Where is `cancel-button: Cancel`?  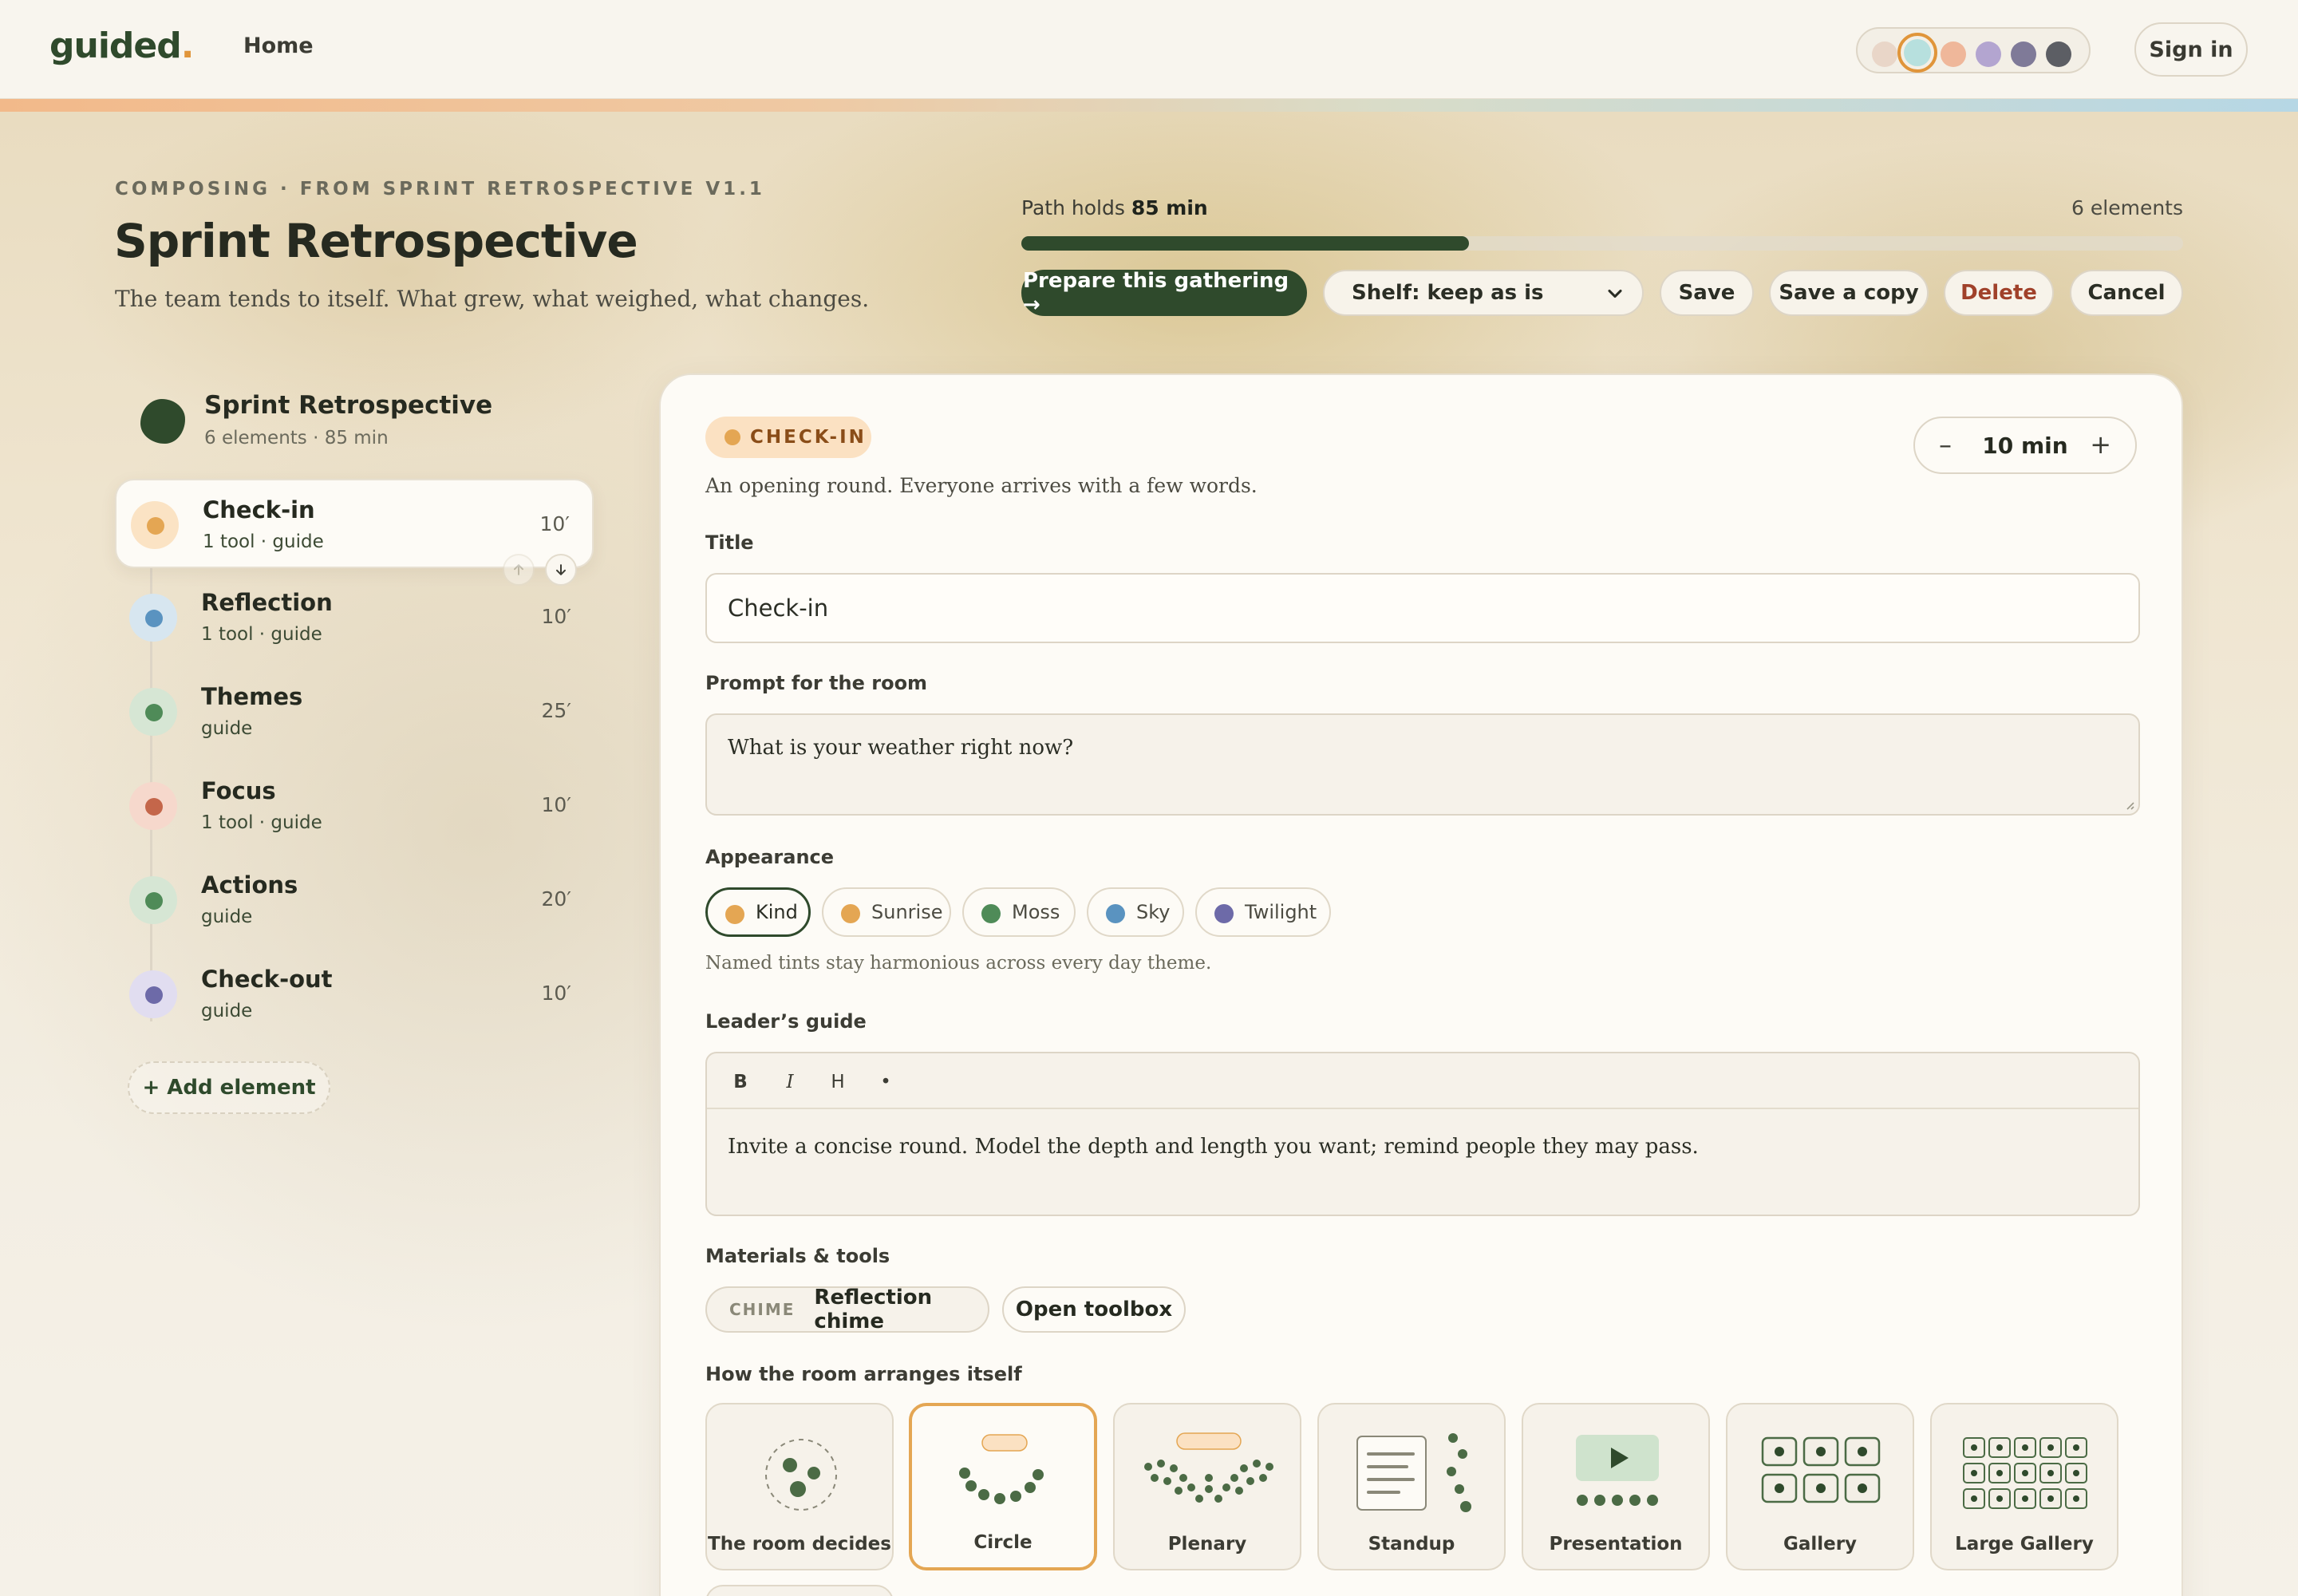
cancel-button: Cancel is located at coordinates (2126, 293).